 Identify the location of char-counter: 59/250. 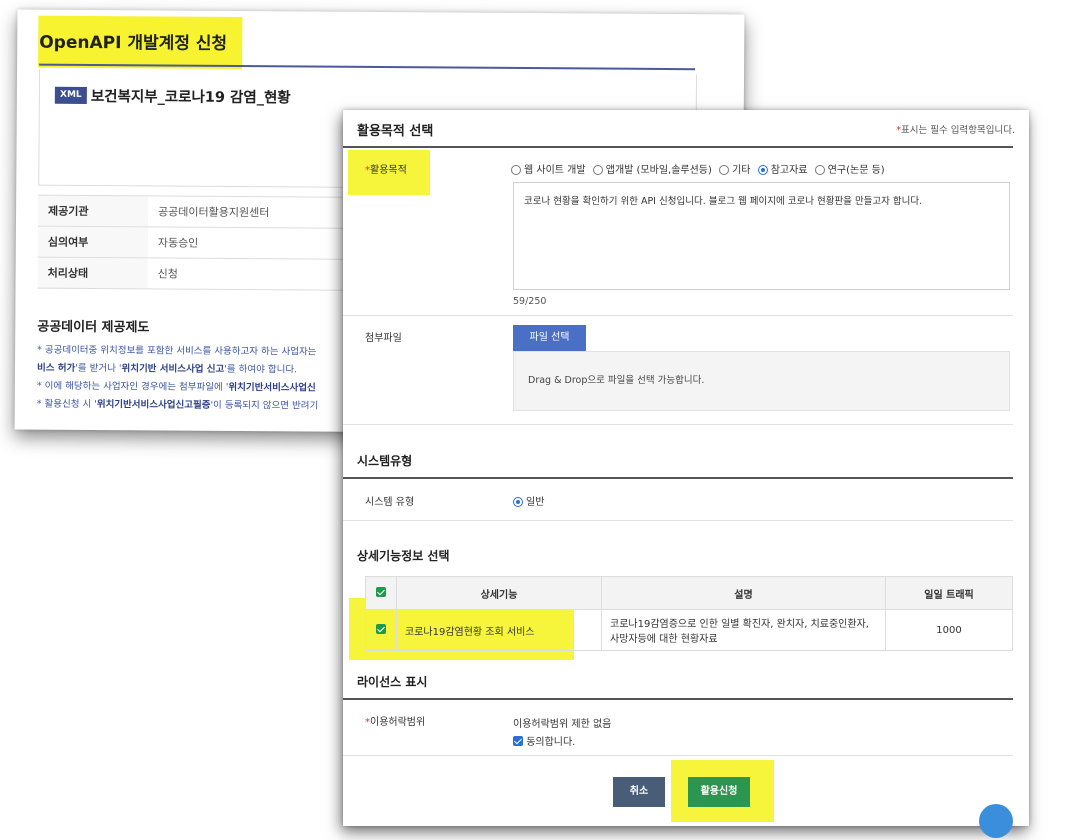
(530, 301).